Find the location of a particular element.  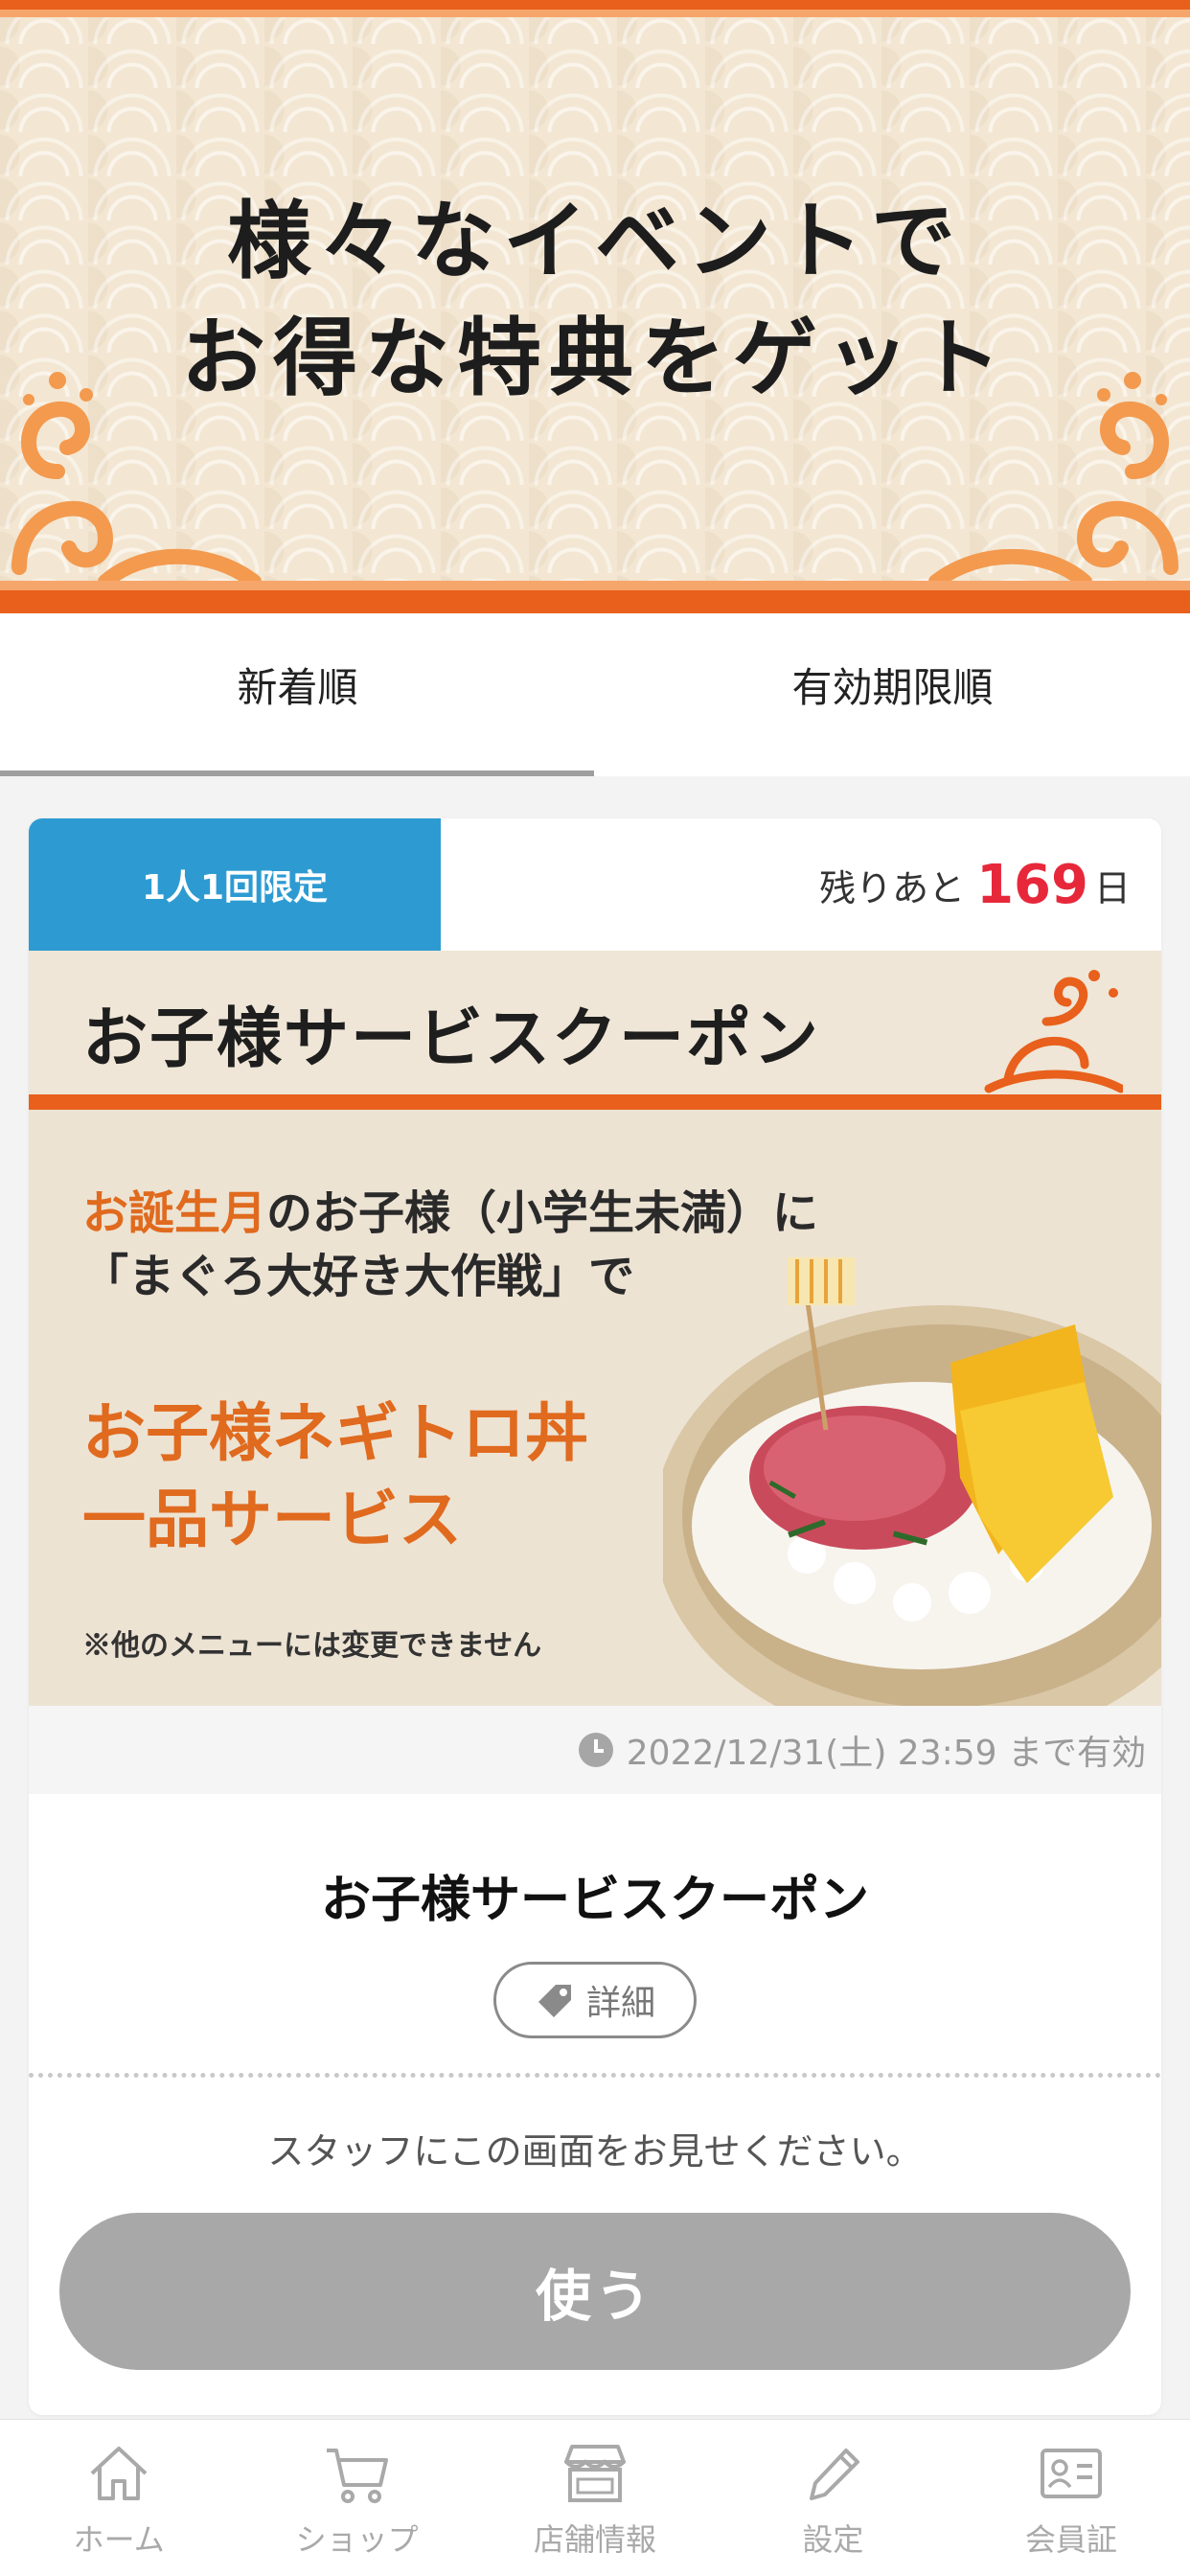

banner-top-stripe is located at coordinates (595, 8).